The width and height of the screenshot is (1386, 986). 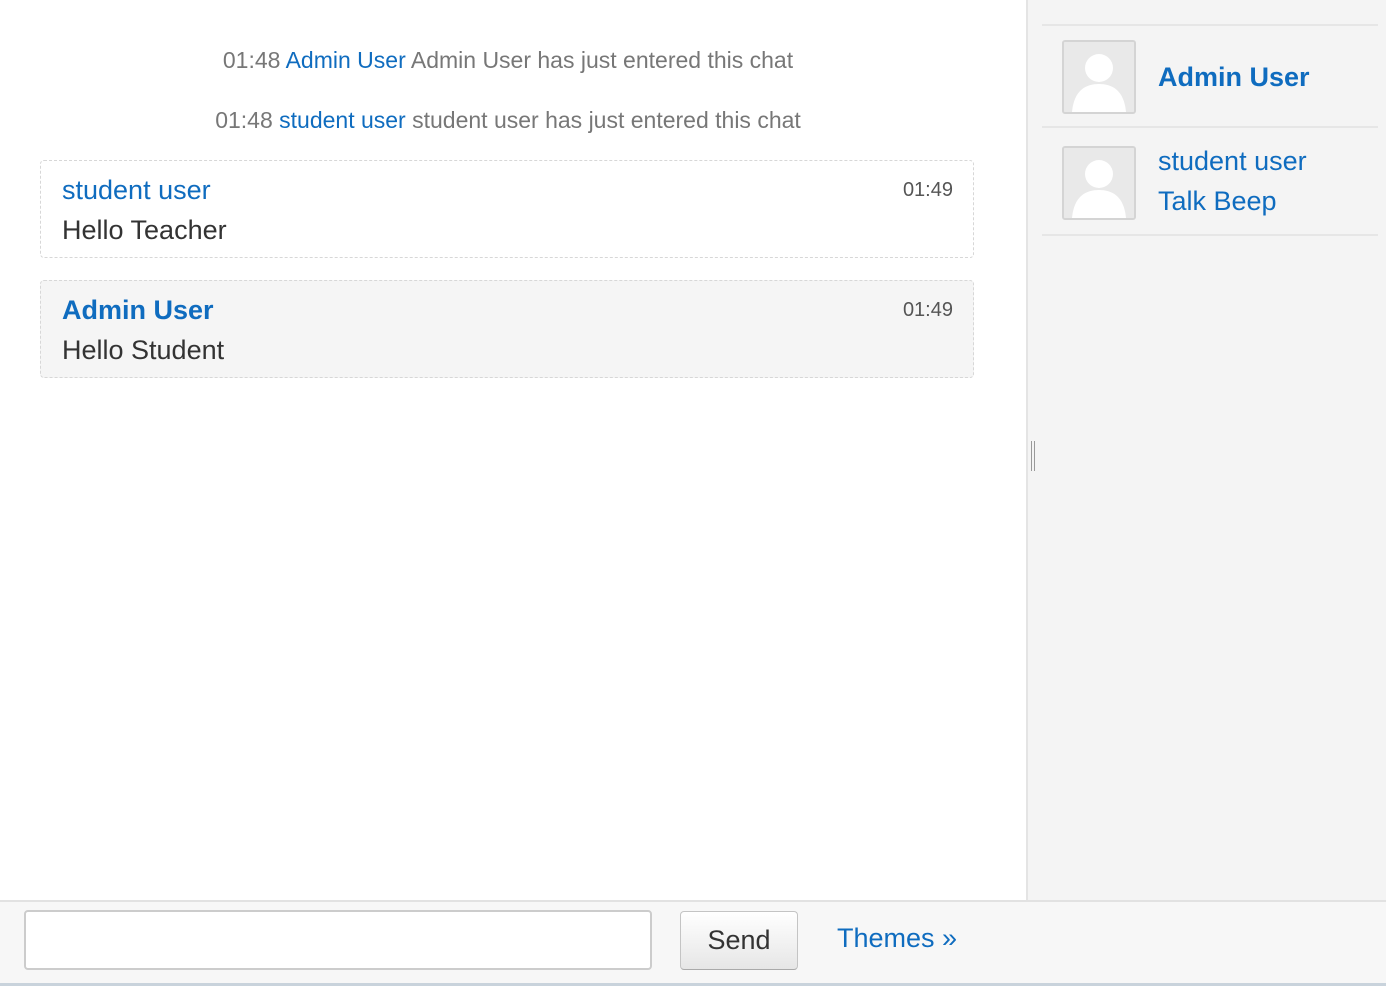 What do you see at coordinates (1232, 161) in the screenshot?
I see `user-name-link: student user` at bounding box center [1232, 161].